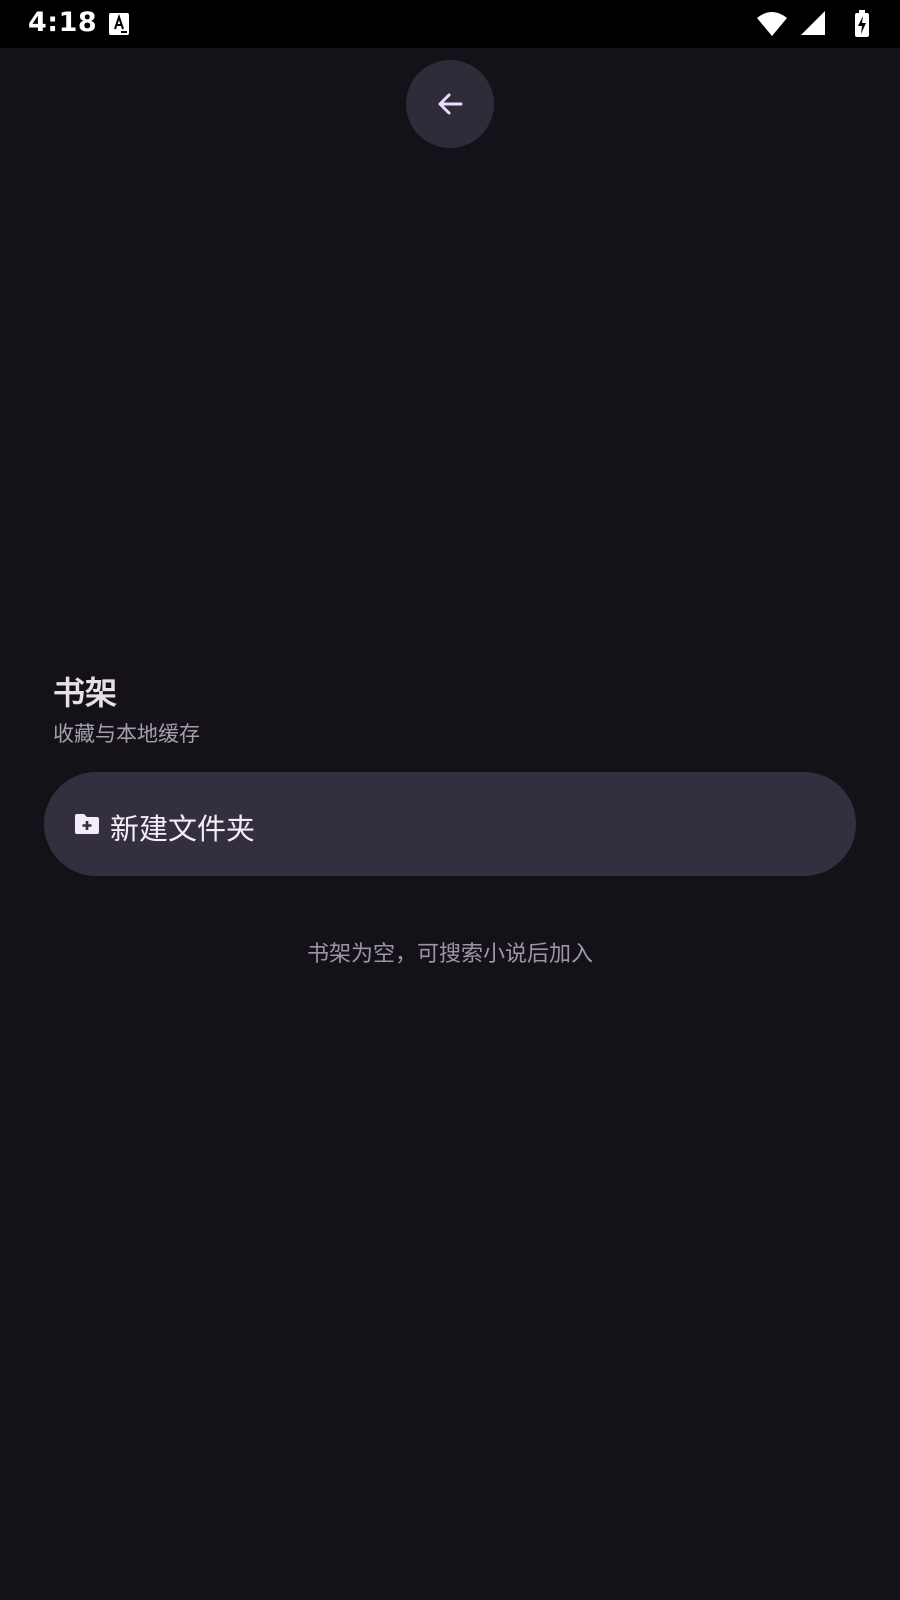 This screenshot has height=1600, width=900. Describe the element at coordinates (813, 23) in the screenshot. I see `cell-signal-icon` at that location.